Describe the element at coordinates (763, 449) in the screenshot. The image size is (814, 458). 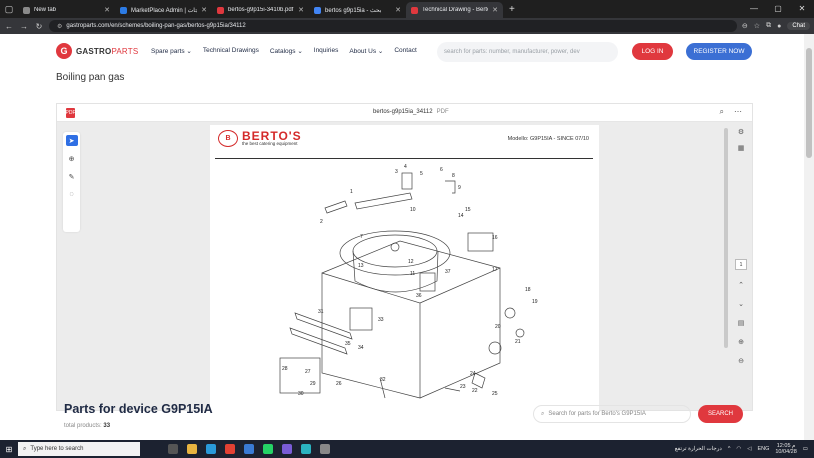
I see `language-indicator: ENG` at that location.